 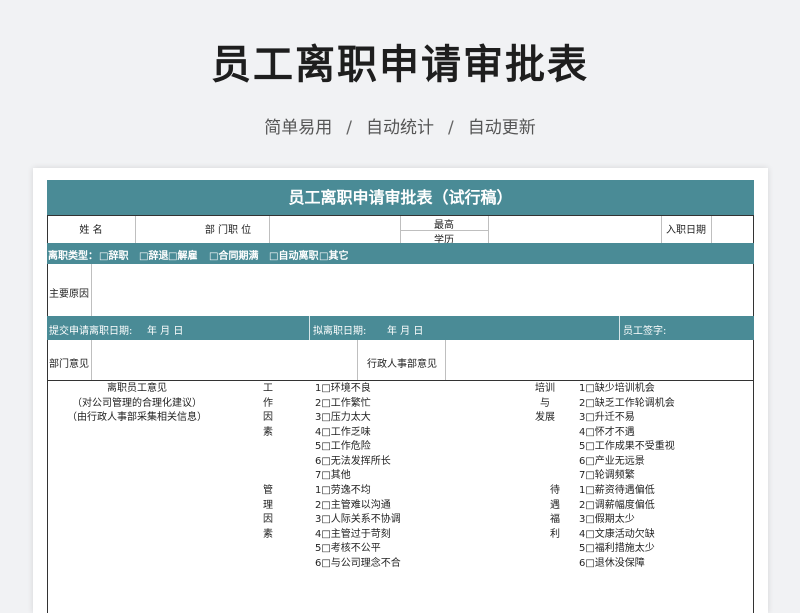 What do you see at coordinates (268, 417) in the screenshot?
I see `work-factors-char: 因` at bounding box center [268, 417].